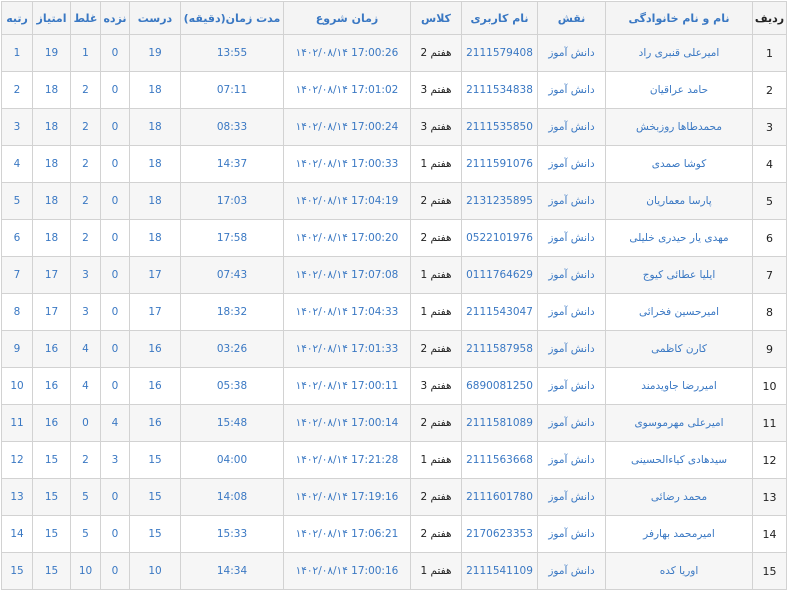  I want to click on cell-duration: 17:03, so click(232, 201).